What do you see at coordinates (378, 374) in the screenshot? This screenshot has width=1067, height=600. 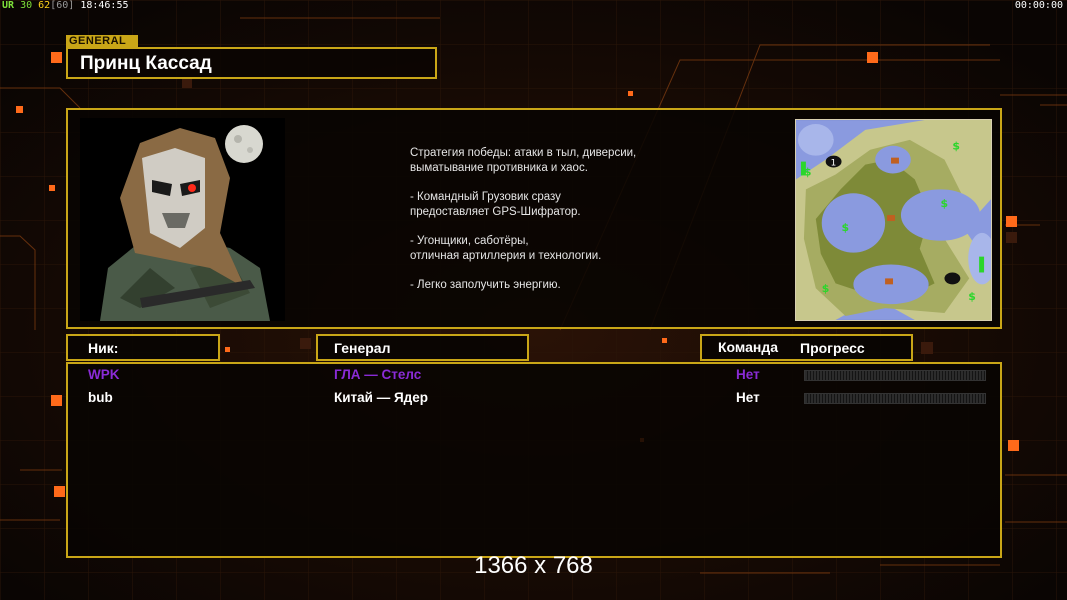 I see `player-general: ГЛА — Стелс` at bounding box center [378, 374].